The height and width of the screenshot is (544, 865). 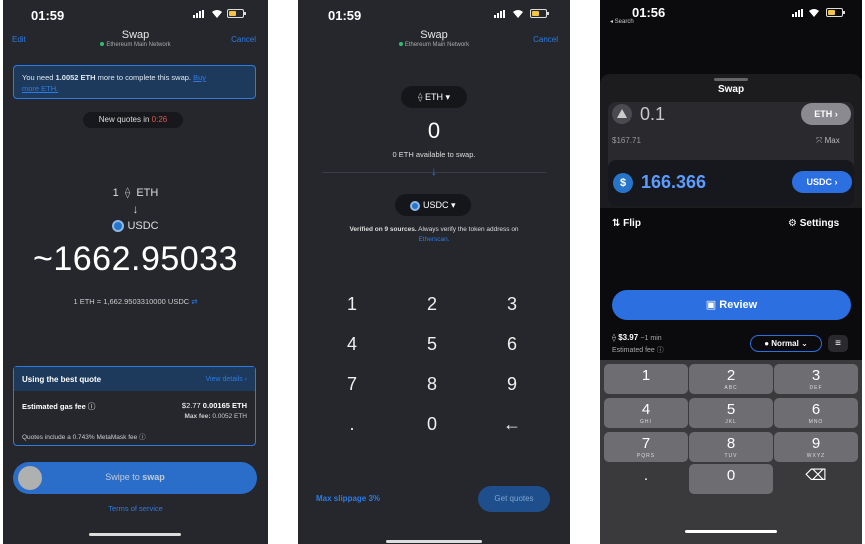 I want to click on speed-selector: ● Normal ⌄, so click(x=786, y=343).